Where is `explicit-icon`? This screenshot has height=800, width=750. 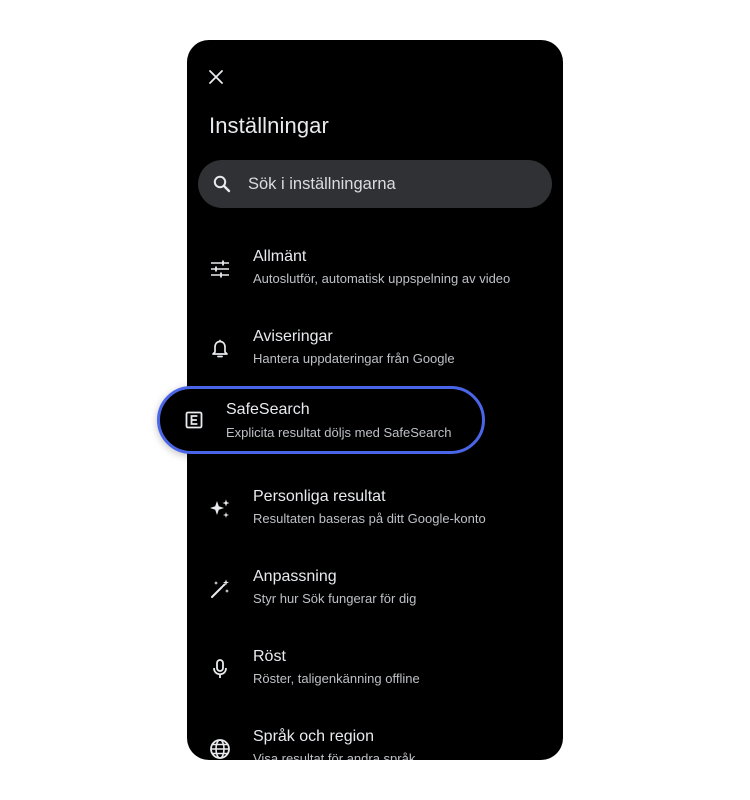 explicit-icon is located at coordinates (194, 420).